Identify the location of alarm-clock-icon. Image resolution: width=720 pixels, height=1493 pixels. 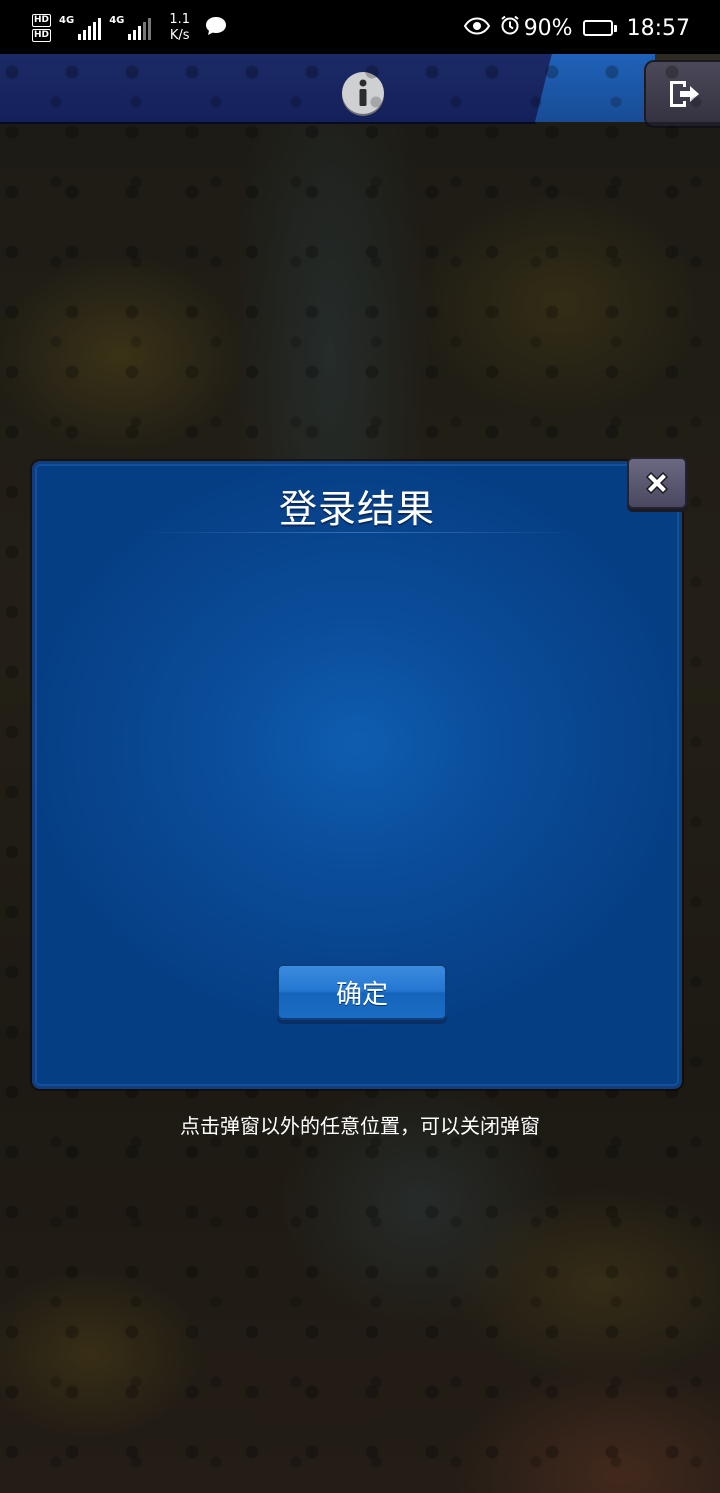
(510, 28).